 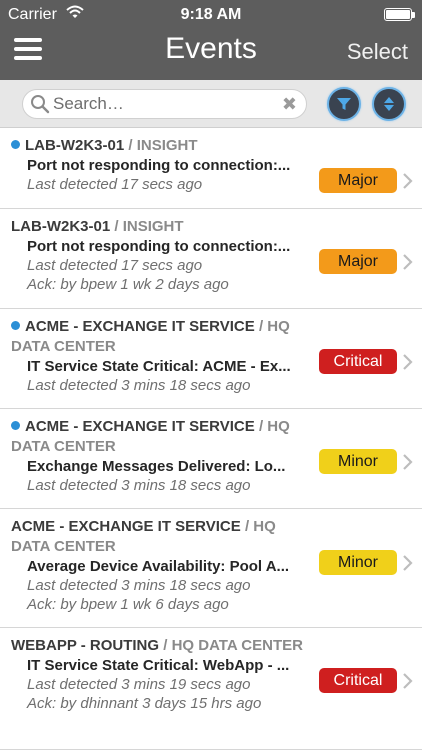 What do you see at coordinates (237, 645) in the screenshot?
I see `event-source: HQ DATA CENTER` at bounding box center [237, 645].